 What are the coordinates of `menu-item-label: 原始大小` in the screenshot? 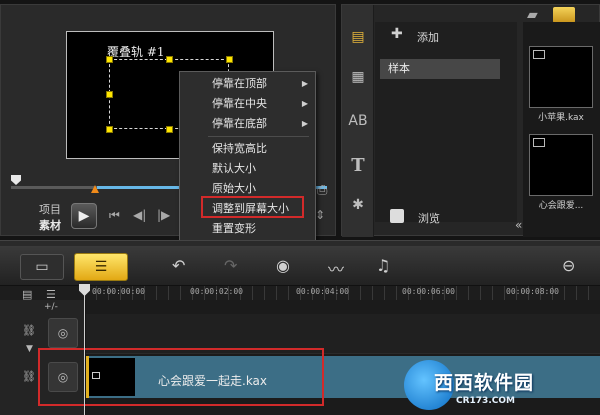 It's located at (234, 188).